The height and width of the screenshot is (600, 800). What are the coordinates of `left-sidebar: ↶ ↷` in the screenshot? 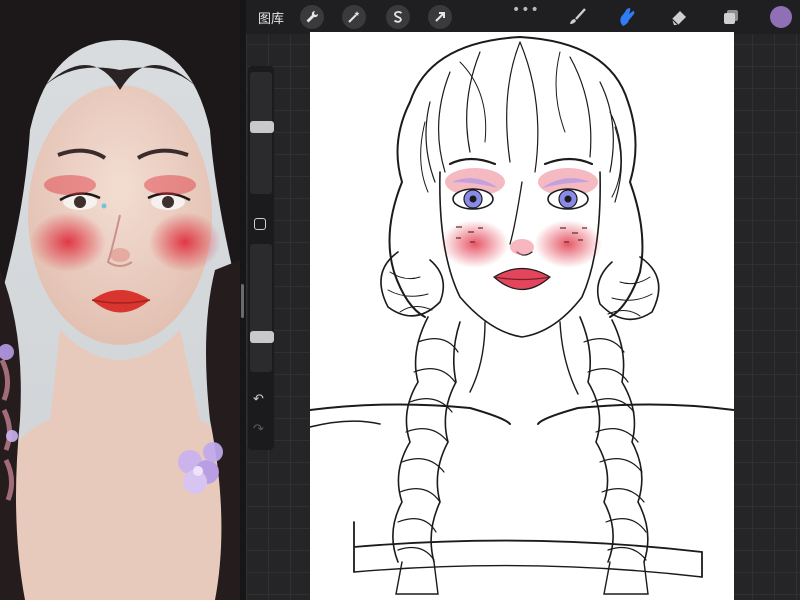 It's located at (261, 258).